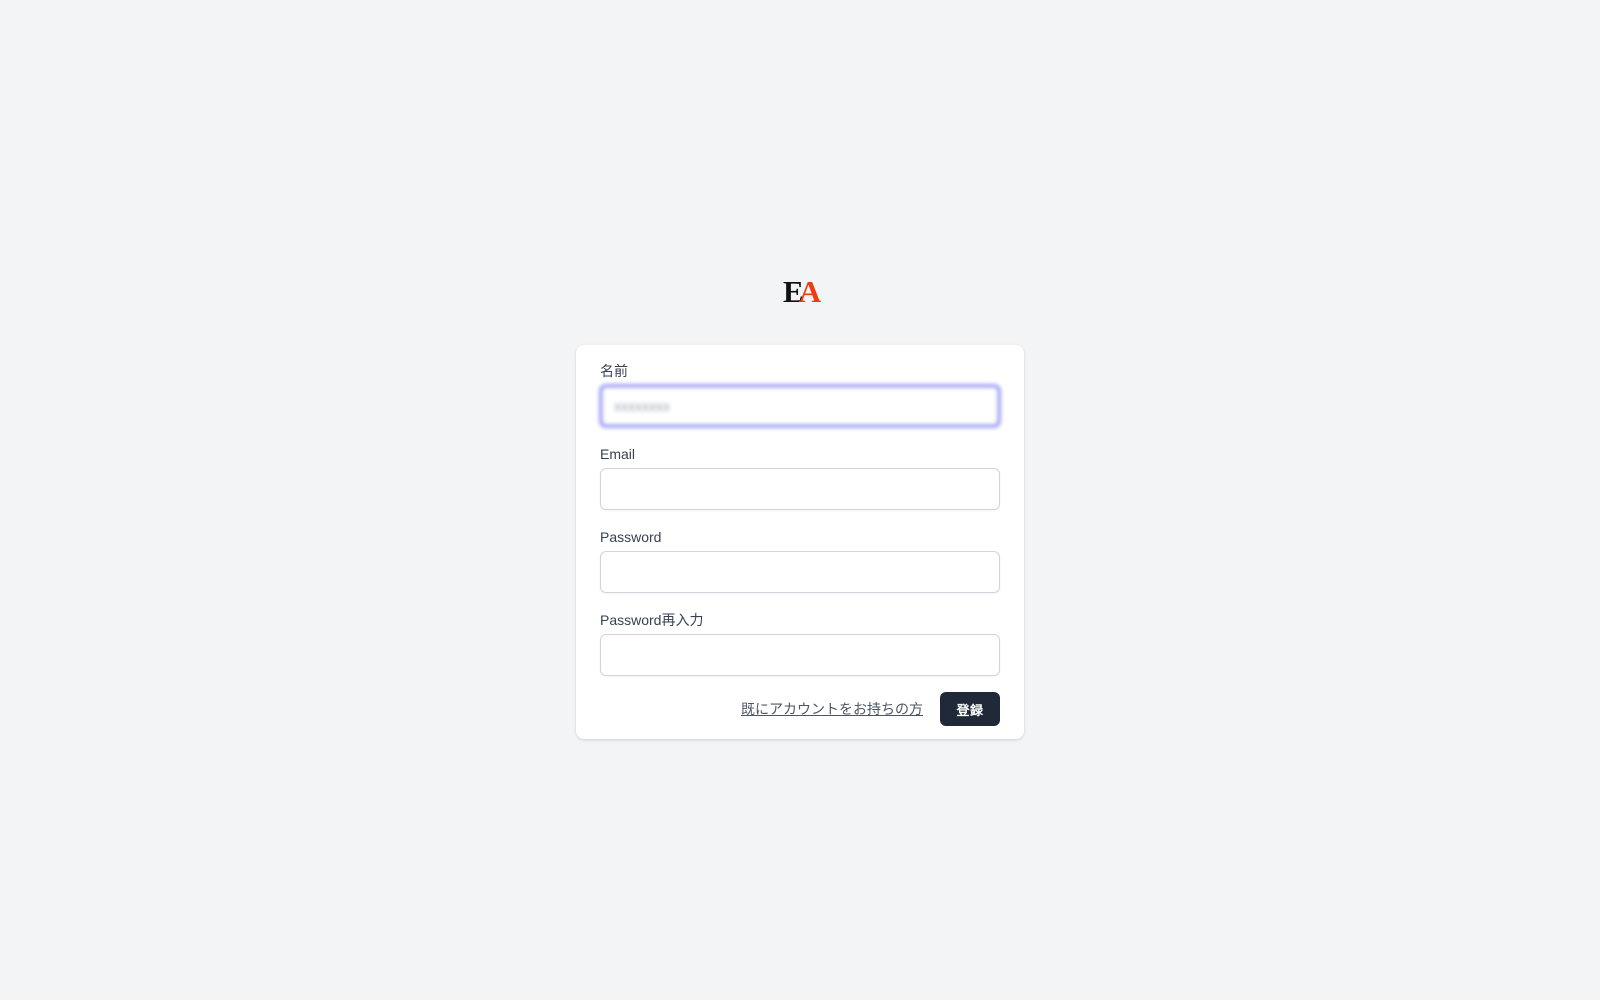  What do you see at coordinates (800, 655) in the screenshot?
I see `password-confirm-input` at bounding box center [800, 655].